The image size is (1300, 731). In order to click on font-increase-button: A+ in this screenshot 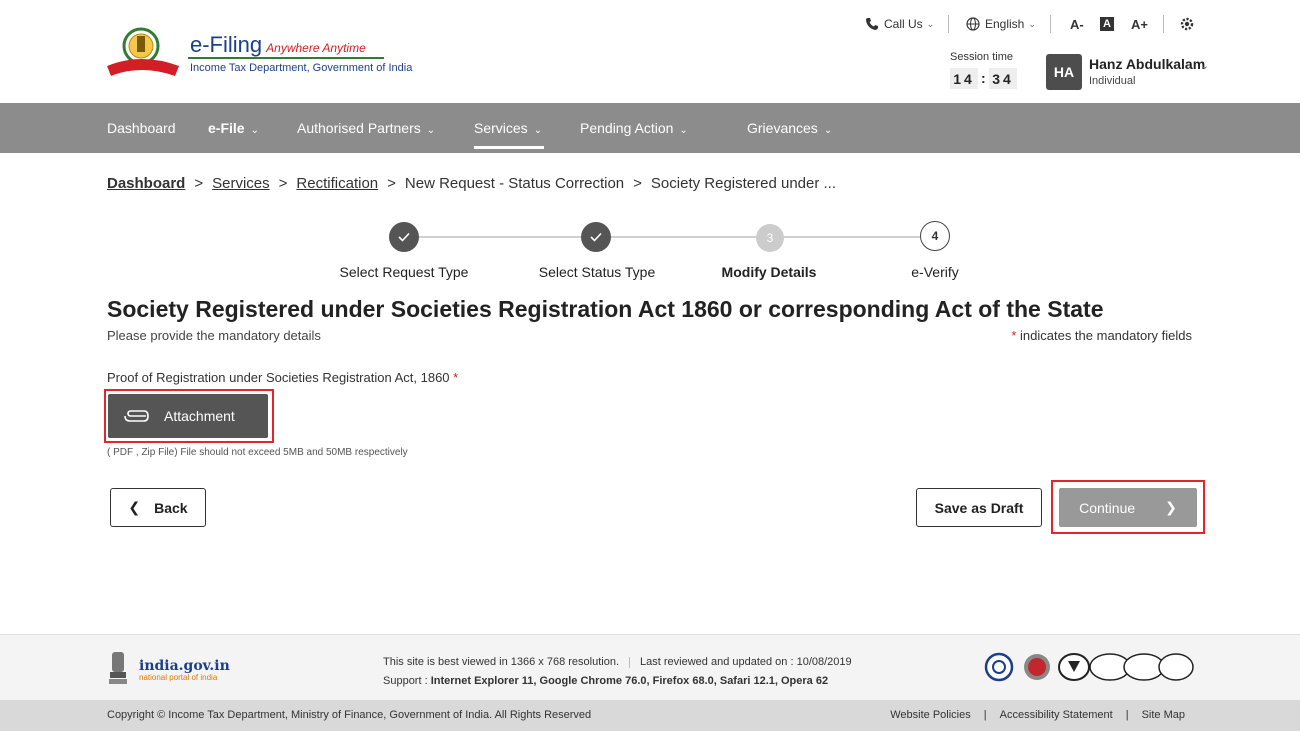, I will do `click(1139, 24)`.